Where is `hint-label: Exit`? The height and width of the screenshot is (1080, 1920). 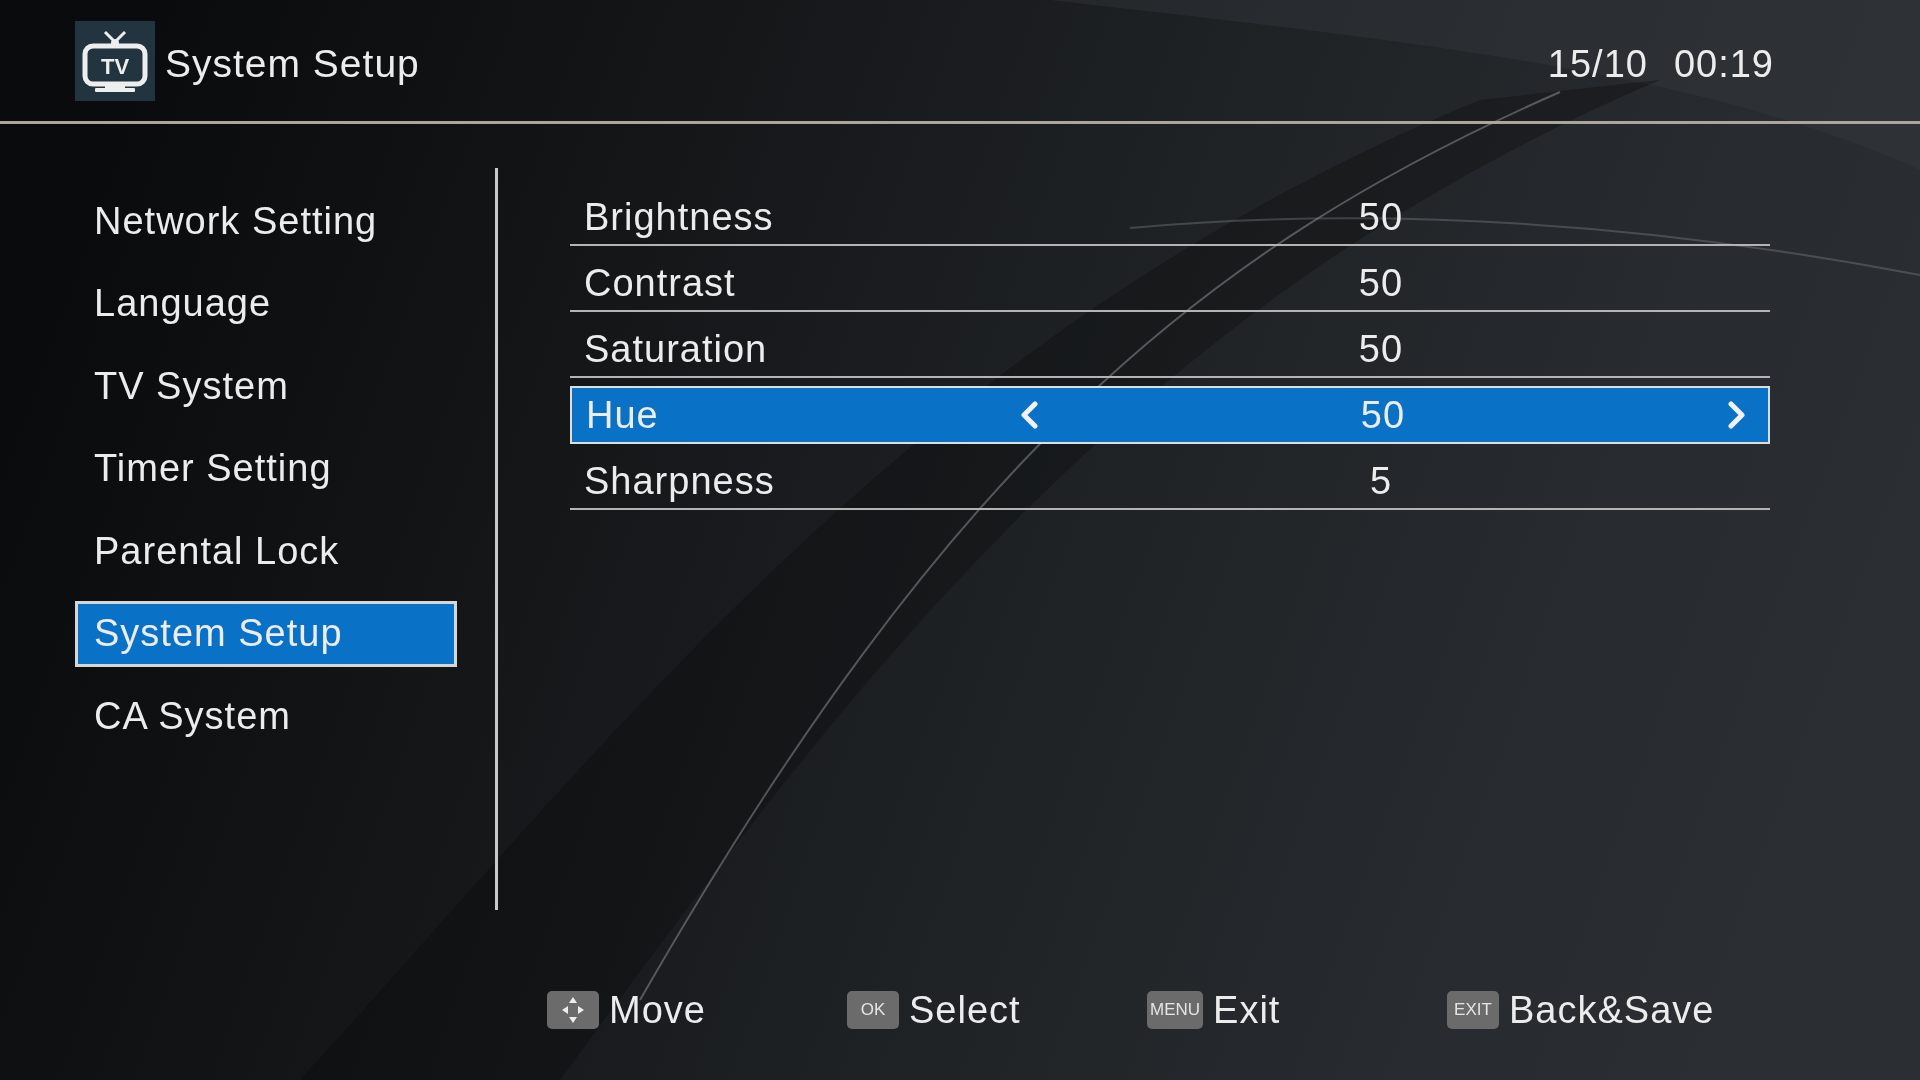
hint-label: Exit is located at coordinates (1247, 1010).